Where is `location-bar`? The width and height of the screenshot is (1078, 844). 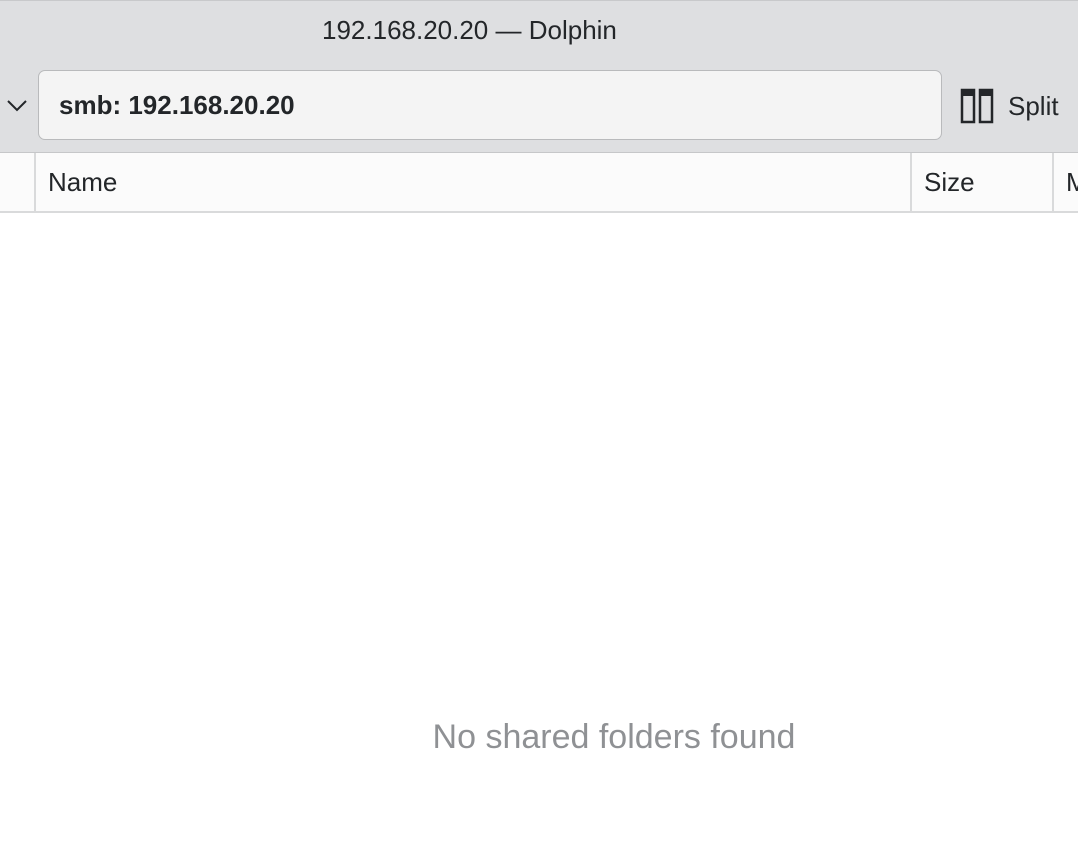
location-bar is located at coordinates (490, 105).